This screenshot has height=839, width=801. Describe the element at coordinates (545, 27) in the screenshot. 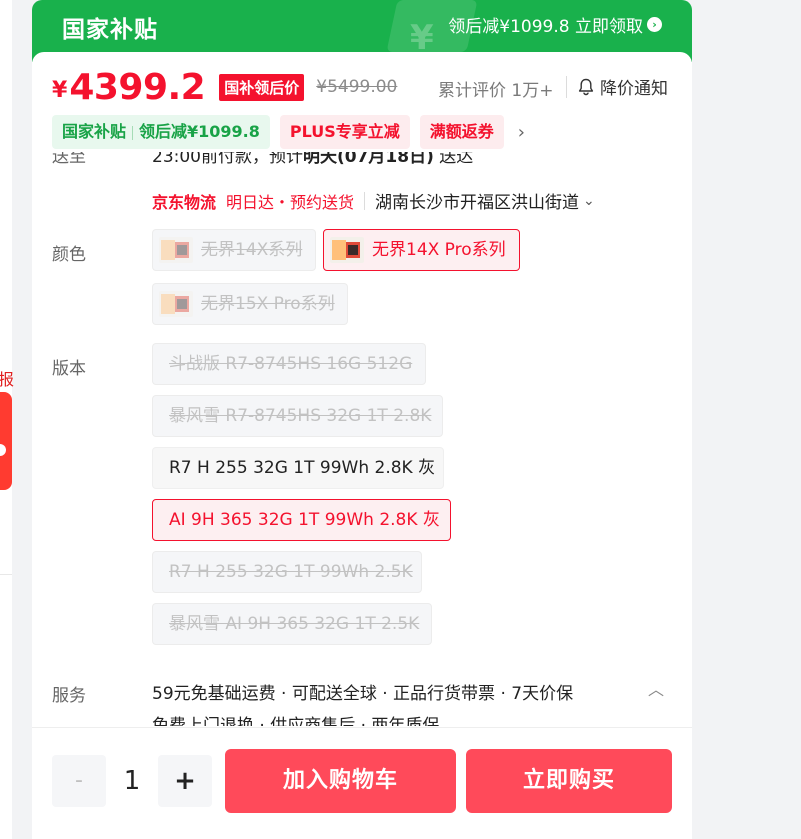

I see `claim-subsidy-text: 领后减¥1099.8 立即领取` at that location.